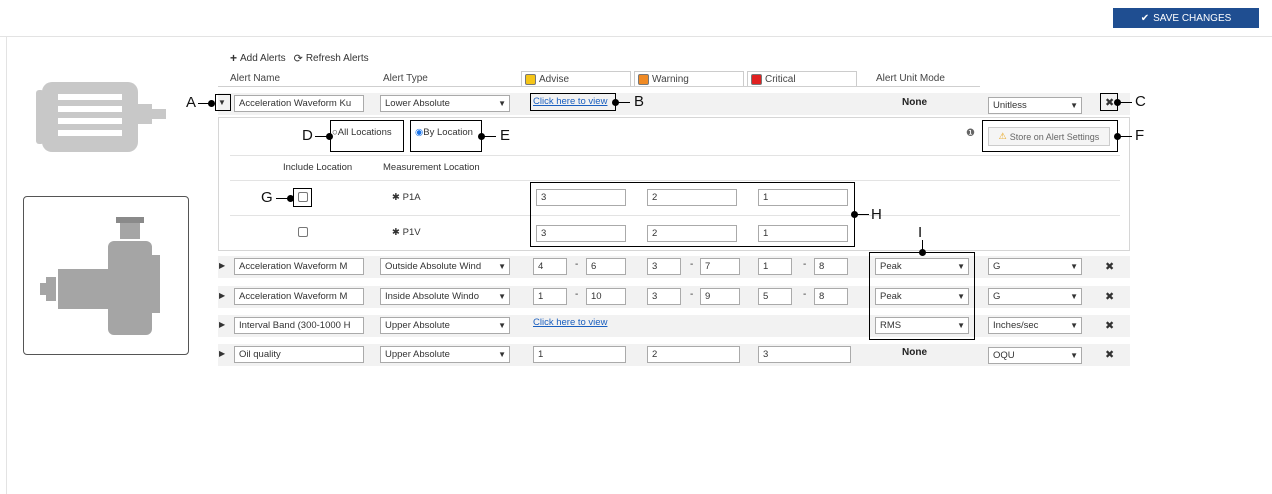 The height and width of the screenshot is (494, 1272). What do you see at coordinates (606, 266) in the screenshot?
I see `advise-max-input: 6` at bounding box center [606, 266].